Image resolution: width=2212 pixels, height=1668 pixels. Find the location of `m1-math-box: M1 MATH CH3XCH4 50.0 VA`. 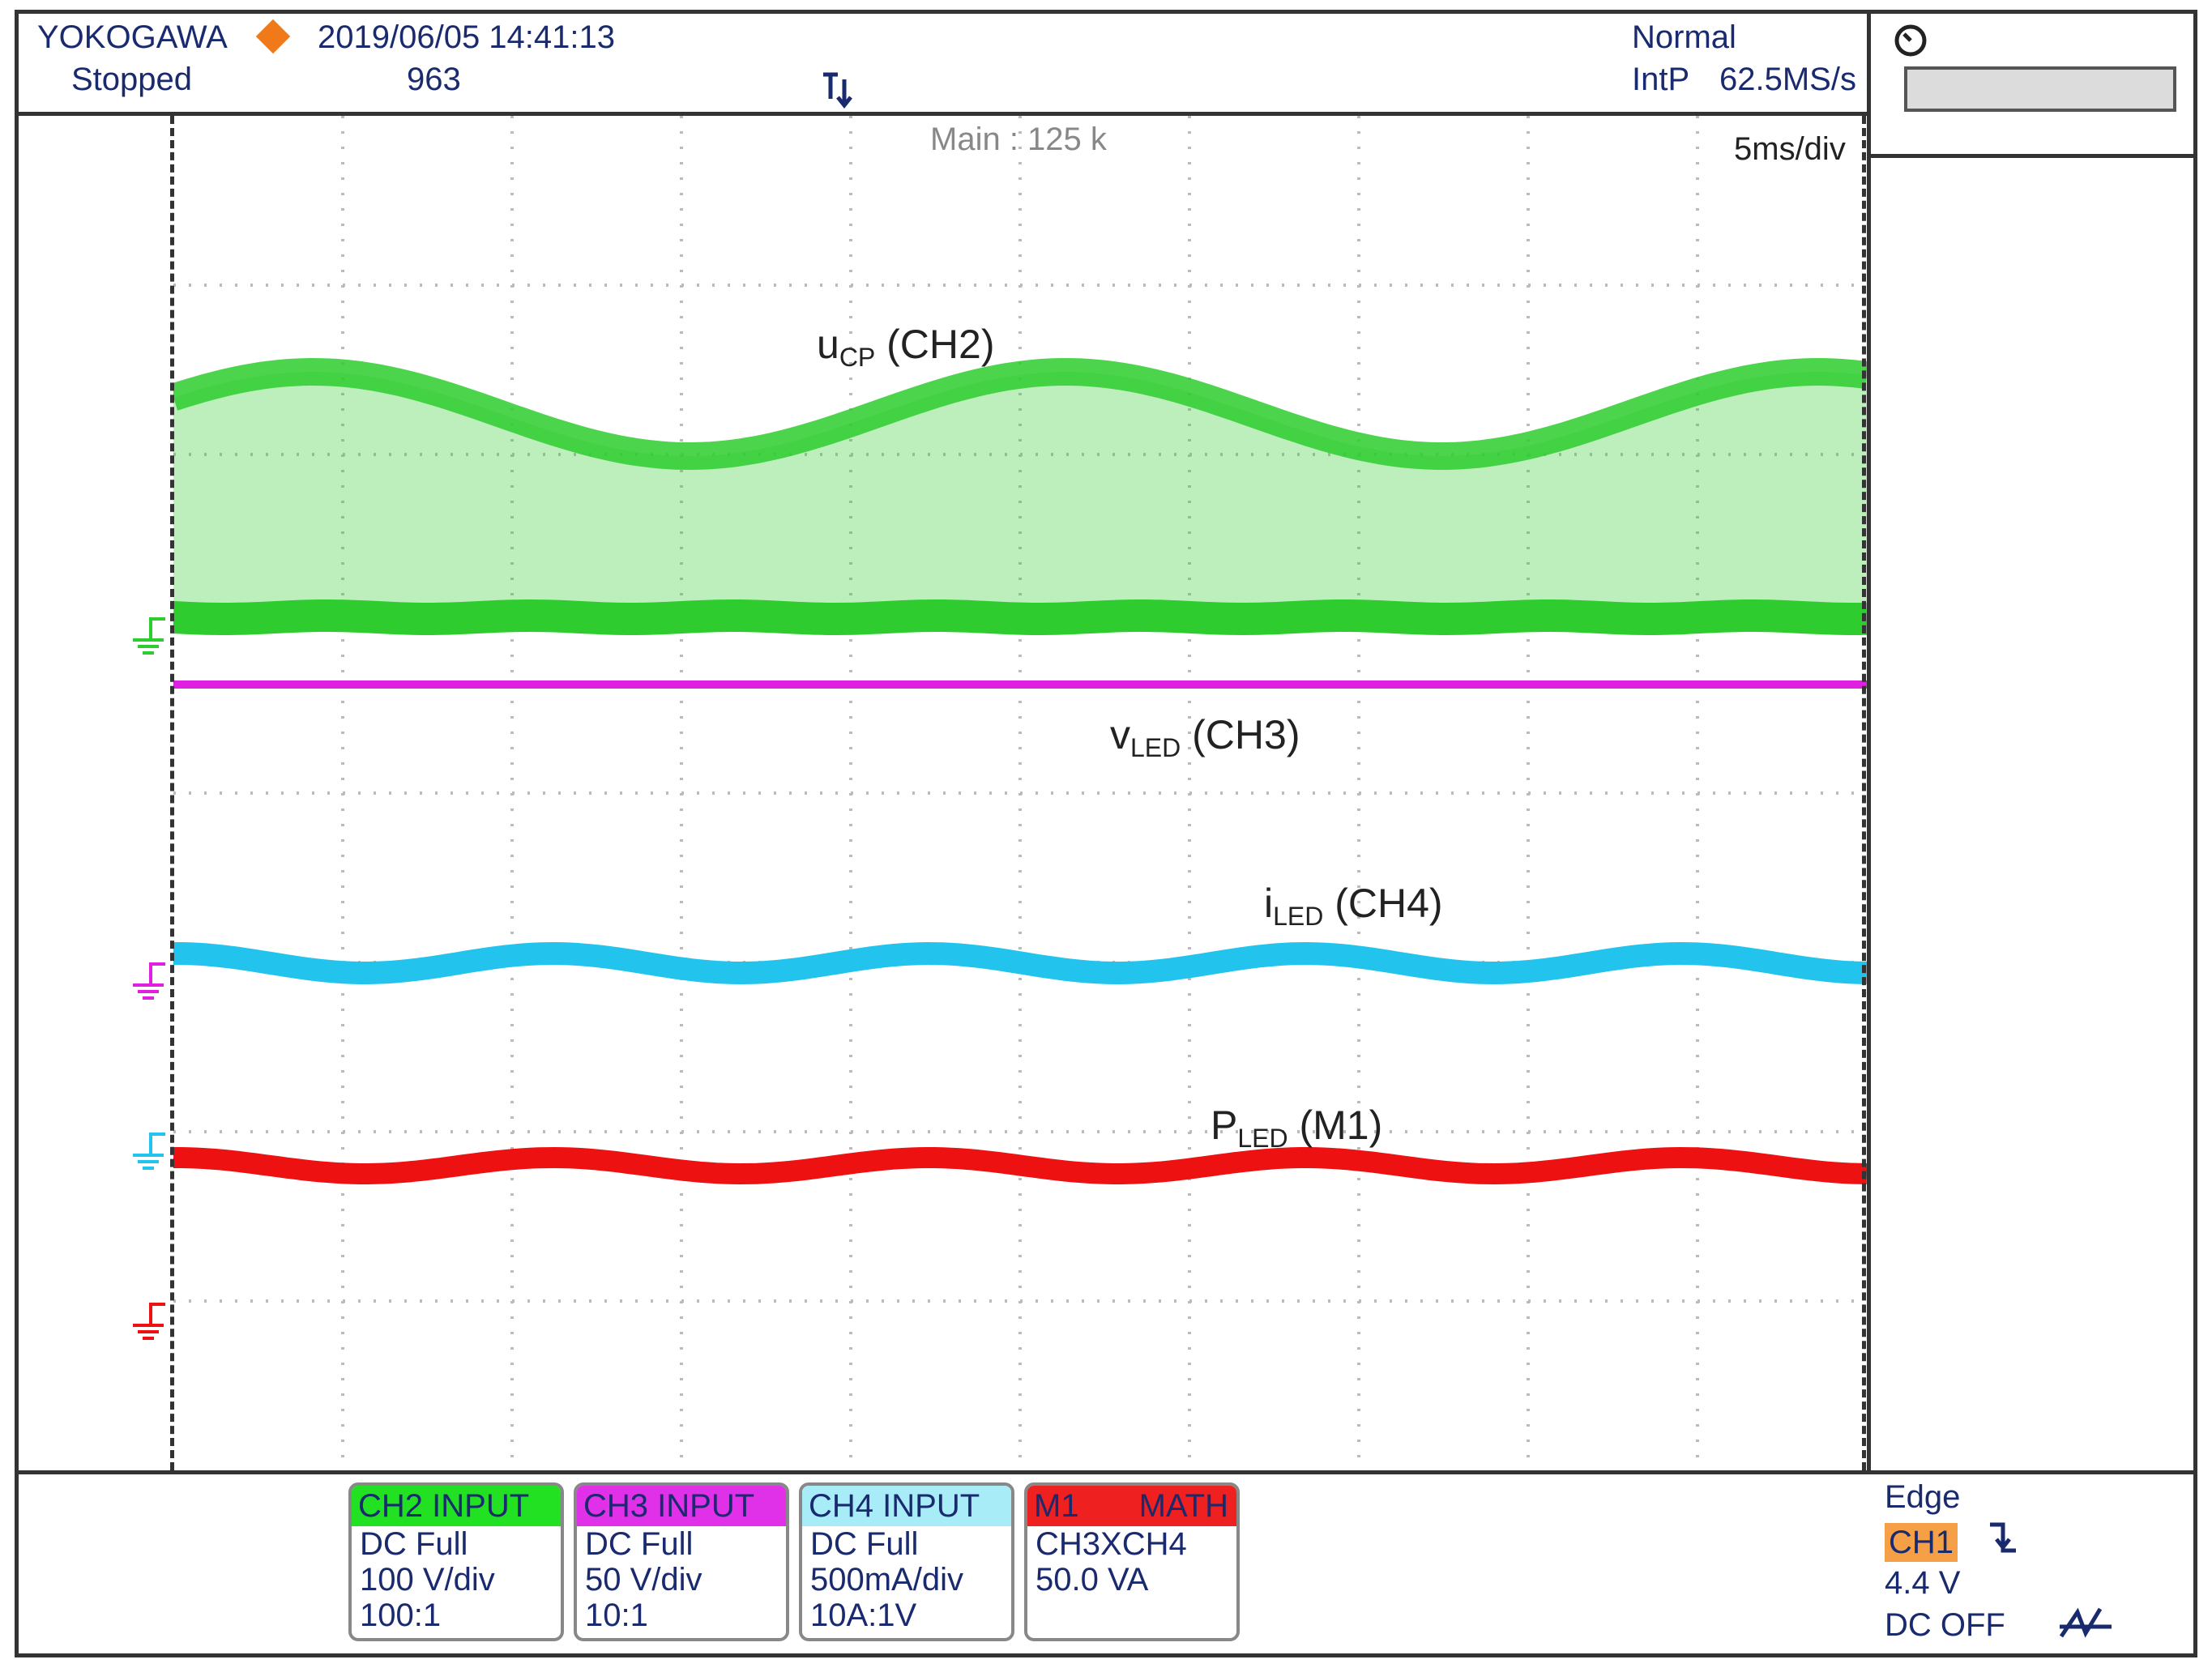

m1-math-box: M1 MATH CH3XCH4 50.0 VA is located at coordinates (1132, 1561).